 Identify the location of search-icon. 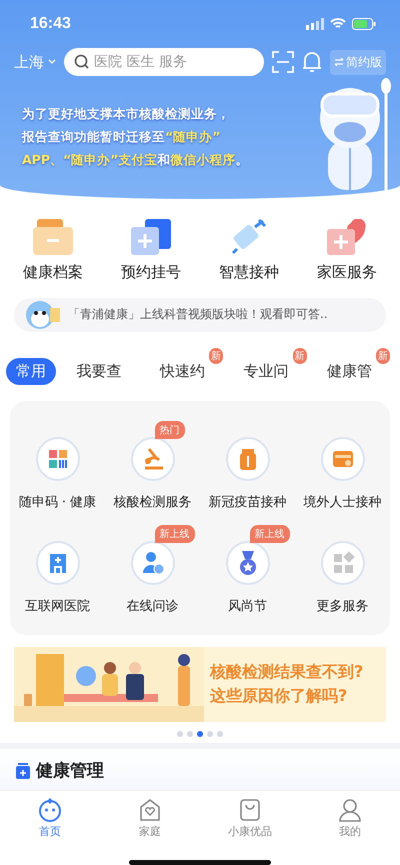
(82, 62).